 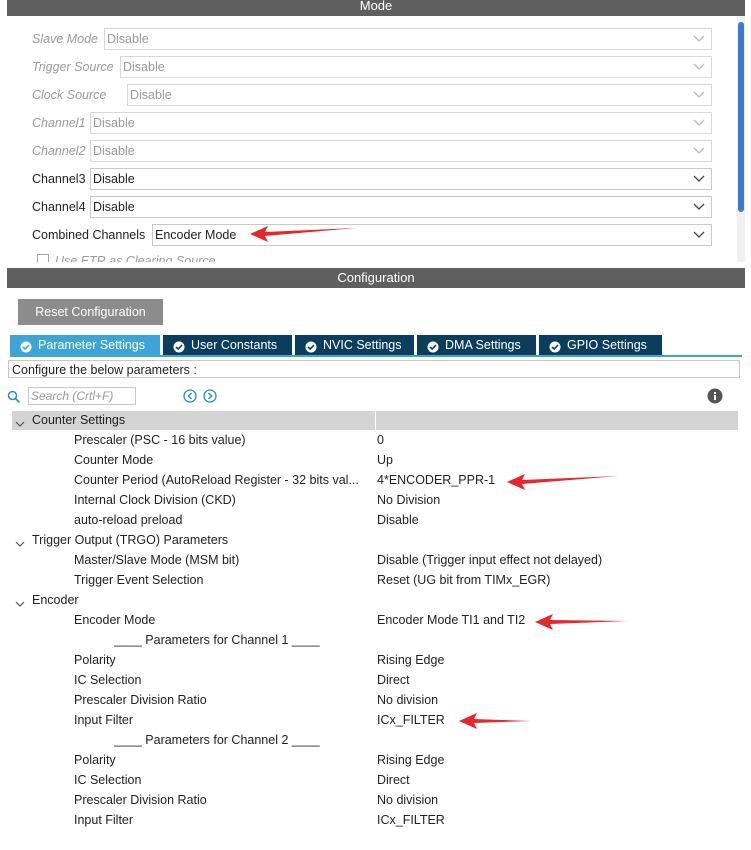 I want to click on search-previous-icon, so click(x=190, y=396).